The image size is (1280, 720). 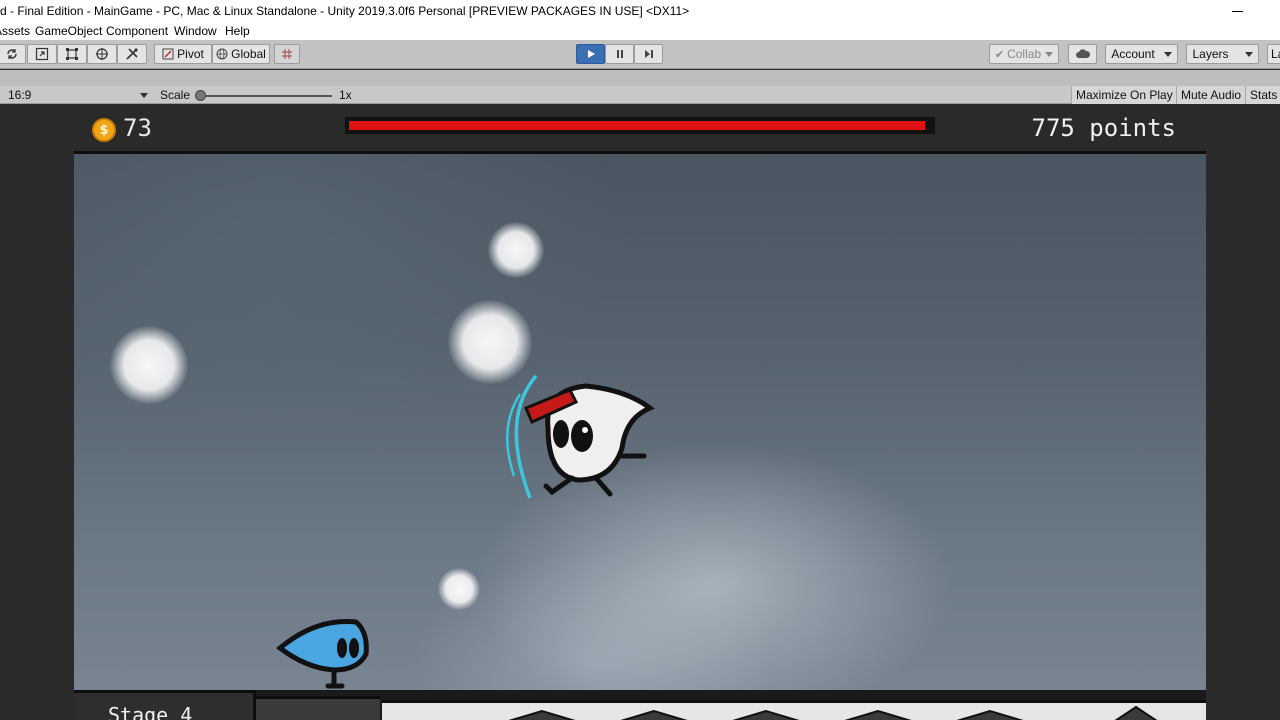 I want to click on custom-tool-button, so click(x=132, y=54).